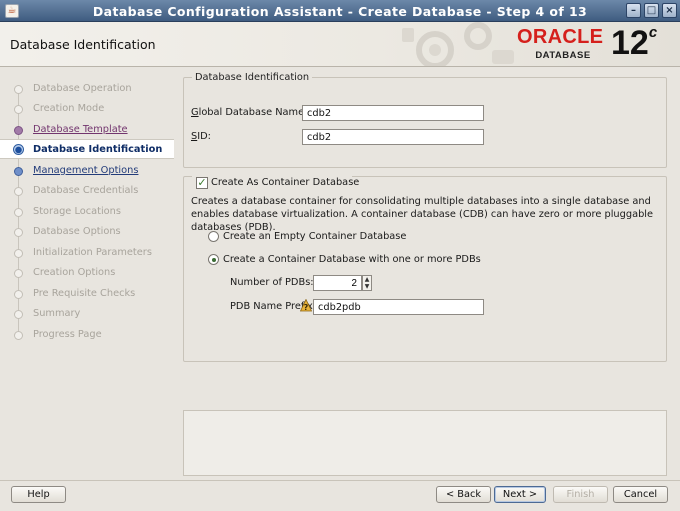  What do you see at coordinates (651, 10) in the screenshot?
I see `maximize-icon: □` at bounding box center [651, 10].